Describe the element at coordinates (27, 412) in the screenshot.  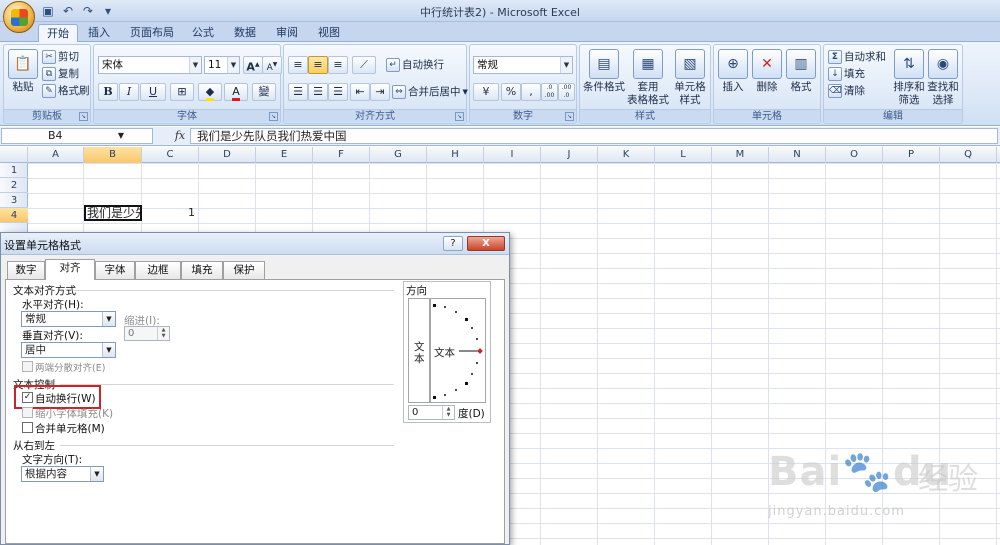
I see `shrink-to-fit-checkbox` at that location.